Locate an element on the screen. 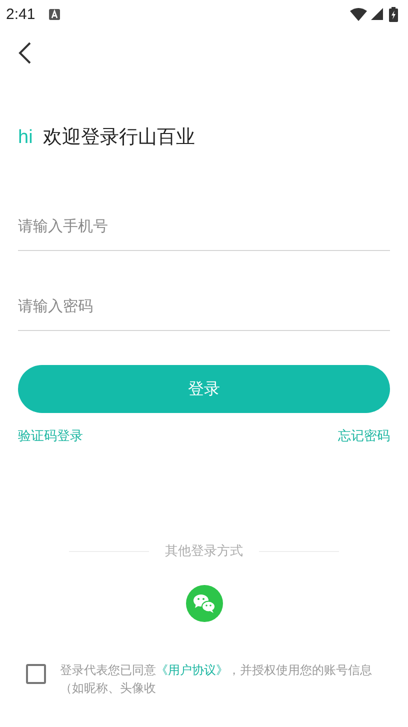 This screenshot has height=727, width=408. agreement-text: （如昵称、头像收 is located at coordinates (108, 688).